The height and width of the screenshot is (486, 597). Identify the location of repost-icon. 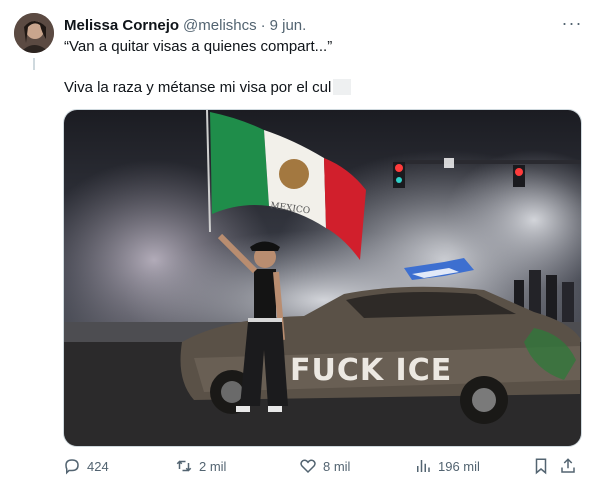
(184, 466).